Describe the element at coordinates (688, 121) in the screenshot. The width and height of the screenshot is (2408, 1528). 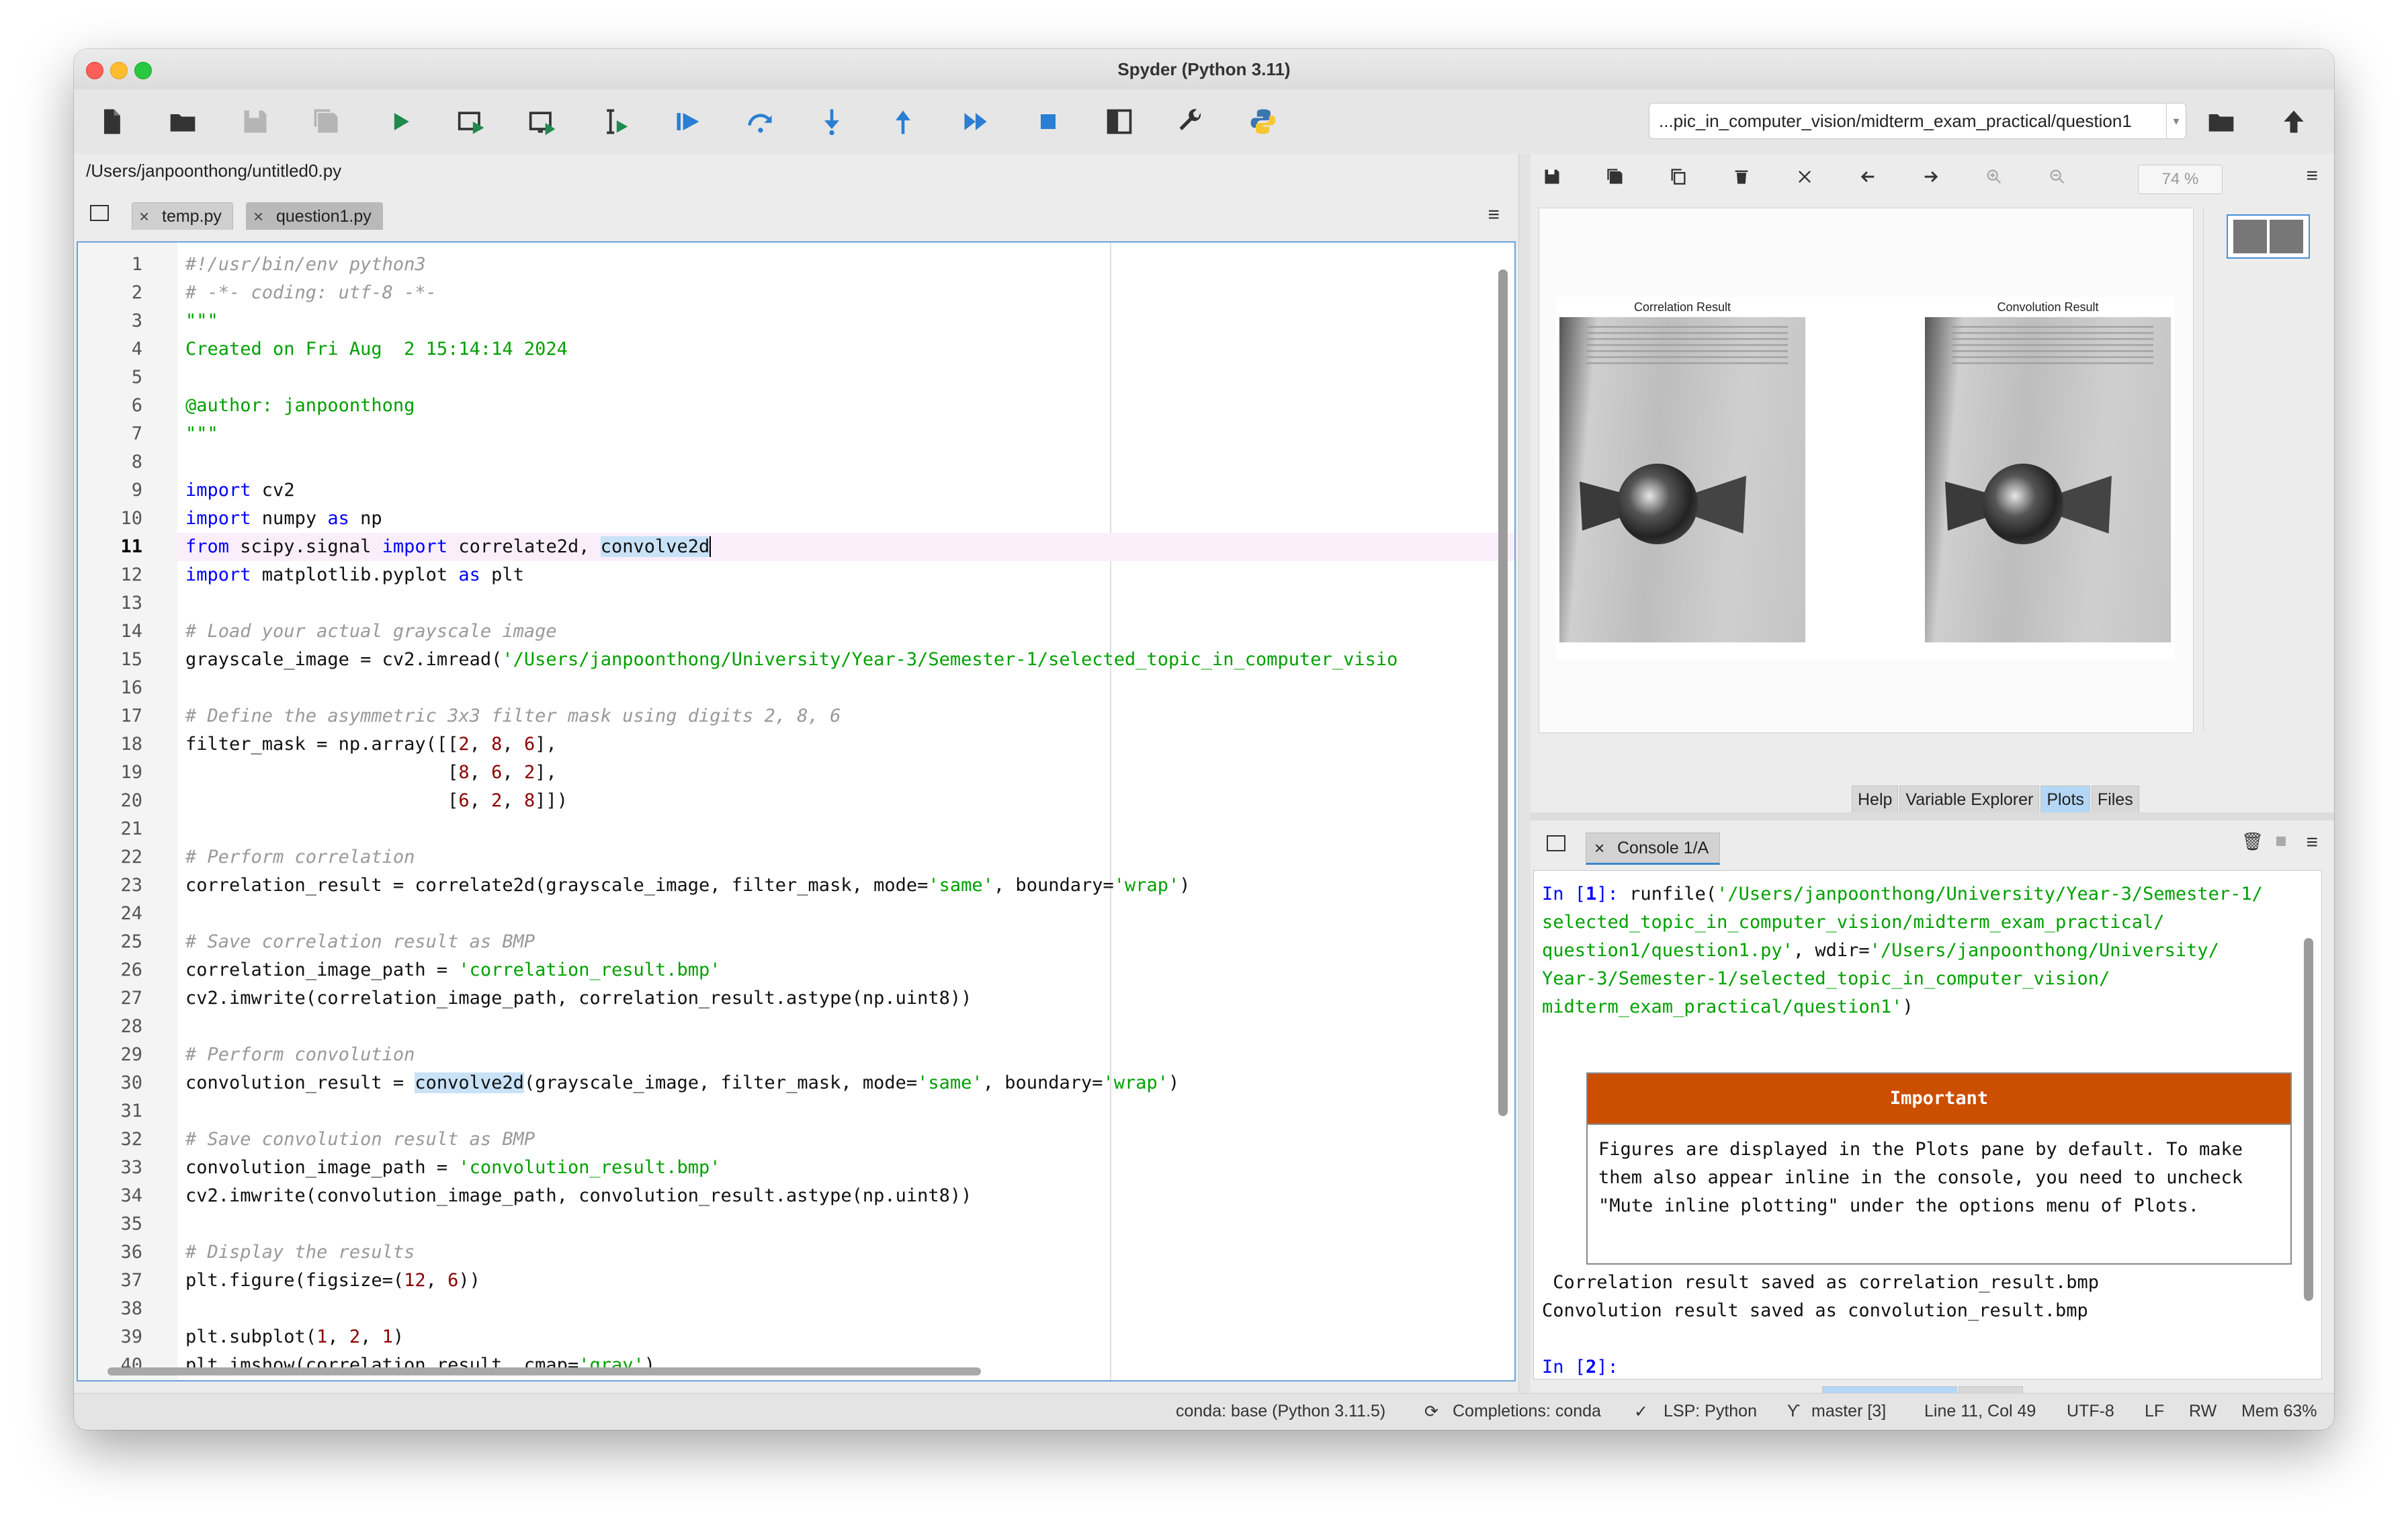
I see `debug-icon` at that location.